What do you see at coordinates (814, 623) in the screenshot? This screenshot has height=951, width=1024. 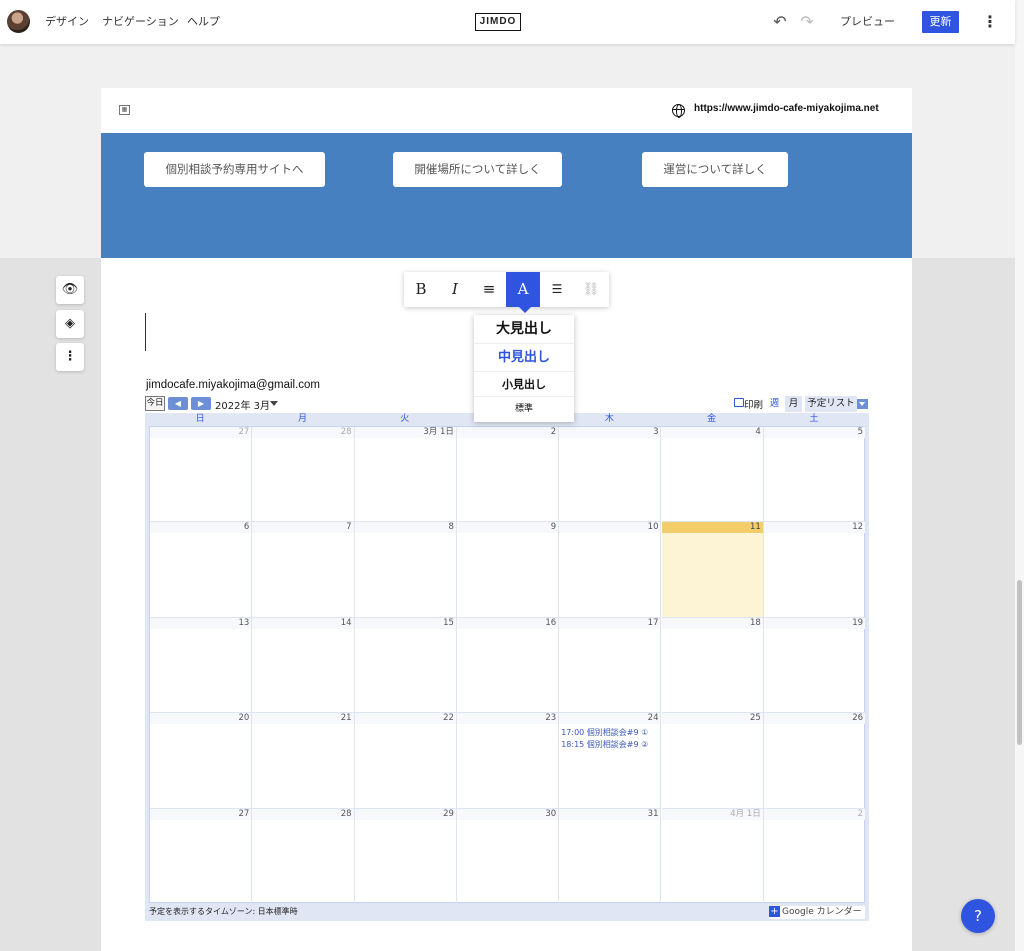 I see `day-number: 19` at bounding box center [814, 623].